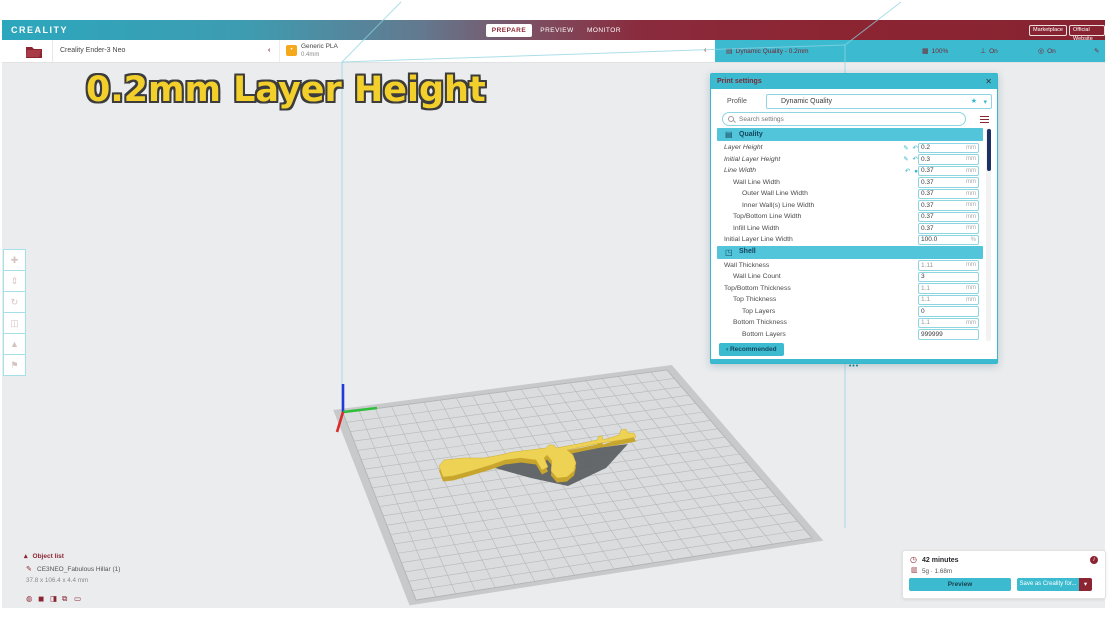  I want to click on setting-input: 100.0%, so click(948, 239).